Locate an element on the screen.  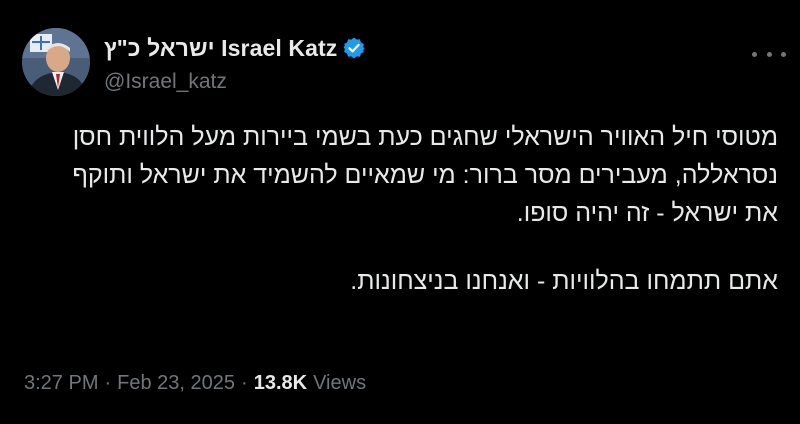
tweet-date: Feb 23, 2025 is located at coordinates (176, 383).